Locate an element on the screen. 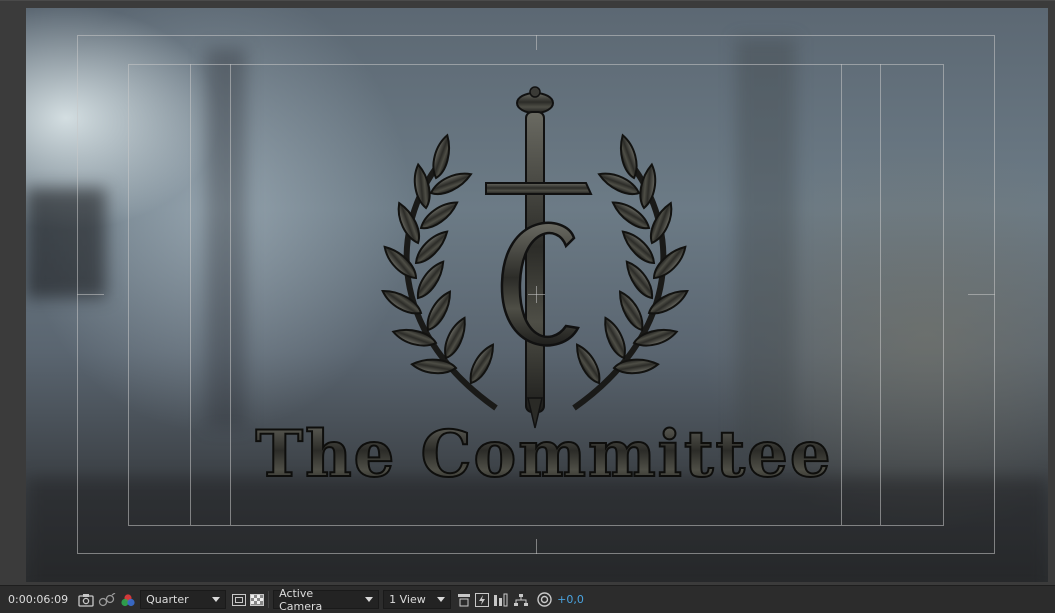 Image resolution: width=1055 pixels, height=613 pixels. exposure-value: +0,0 is located at coordinates (570, 599).